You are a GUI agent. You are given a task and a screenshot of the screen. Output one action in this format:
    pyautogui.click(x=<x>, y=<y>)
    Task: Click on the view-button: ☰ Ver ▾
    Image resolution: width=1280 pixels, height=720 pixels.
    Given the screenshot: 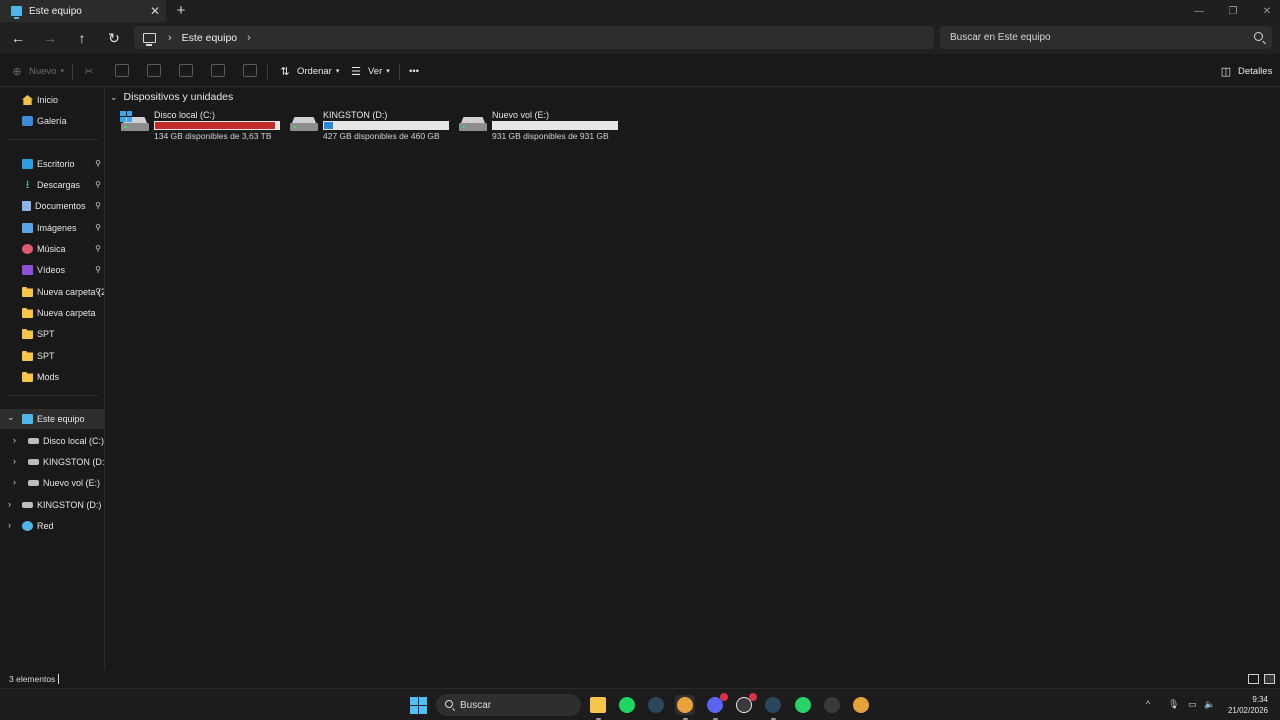 What is the action you would take?
    pyautogui.click(x=370, y=71)
    